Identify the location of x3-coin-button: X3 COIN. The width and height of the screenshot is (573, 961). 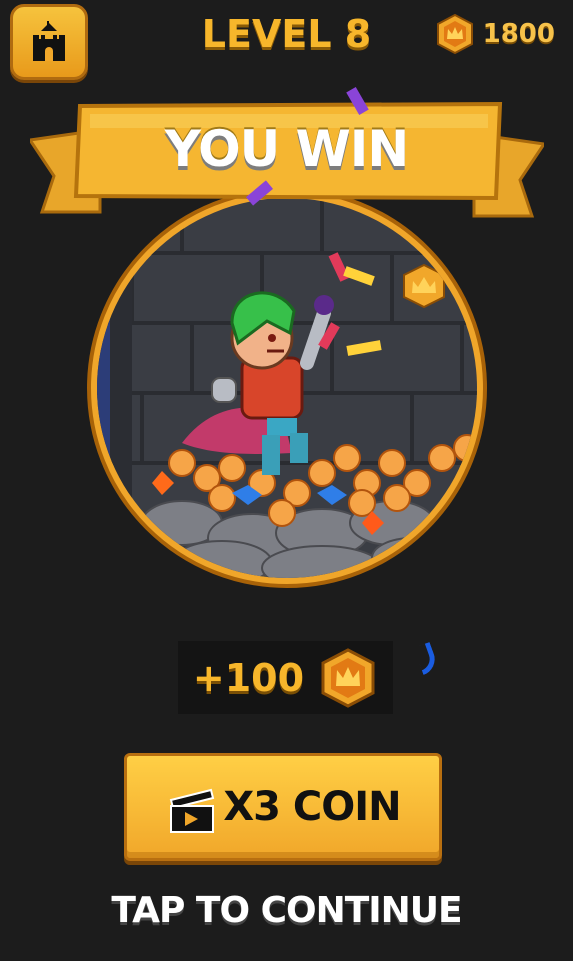
(283, 807).